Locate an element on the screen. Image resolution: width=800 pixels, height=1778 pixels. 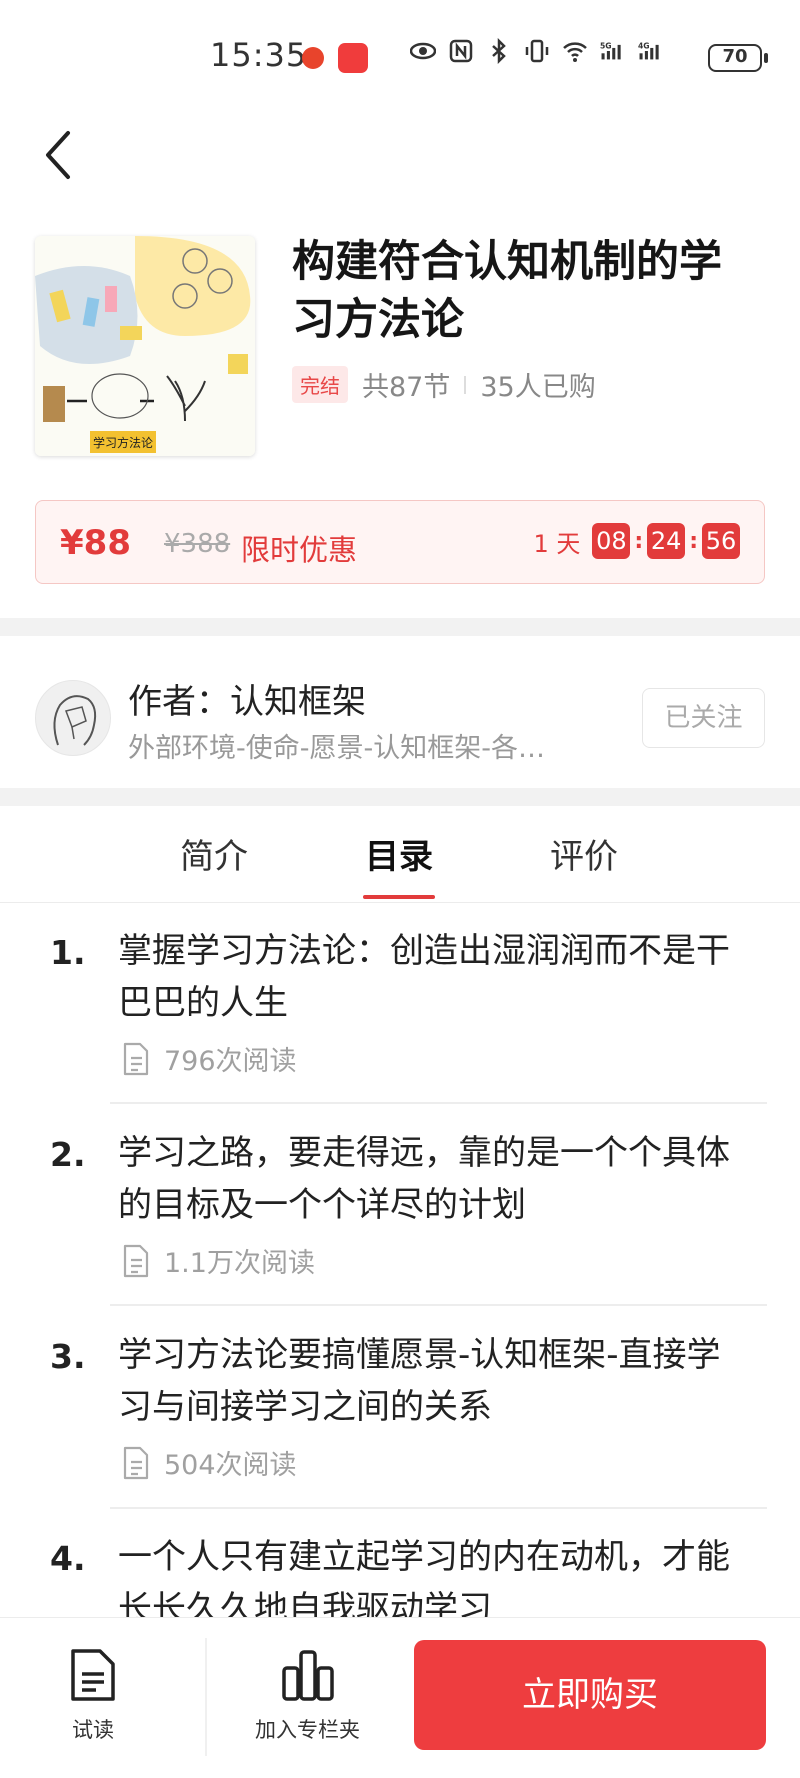
battery-indicator: 70 is located at coordinates (738, 58).